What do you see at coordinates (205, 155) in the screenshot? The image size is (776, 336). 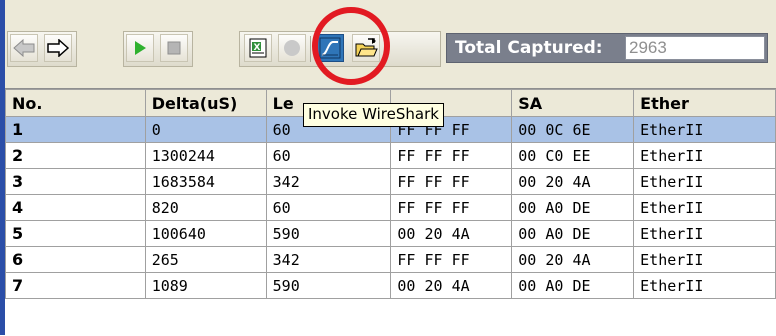 I see `cell-delta: 1300244` at bounding box center [205, 155].